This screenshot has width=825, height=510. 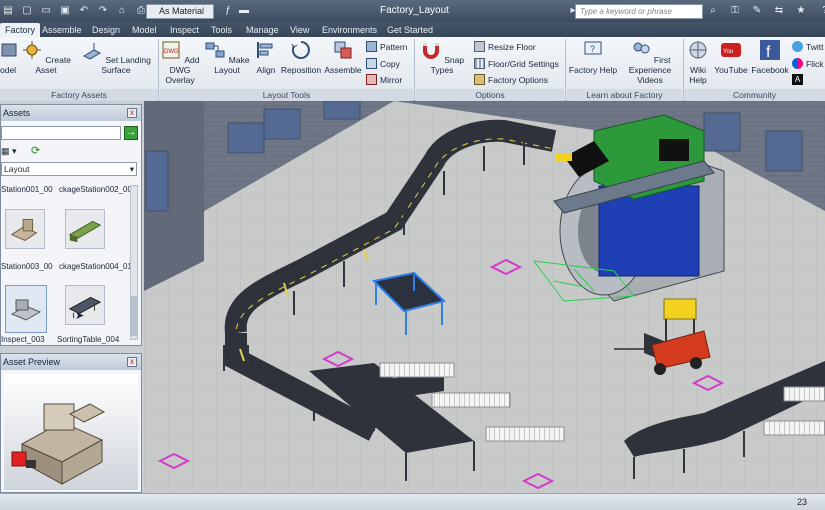 I want to click on create-asset-button: Create Asset, so click(x=46, y=57).